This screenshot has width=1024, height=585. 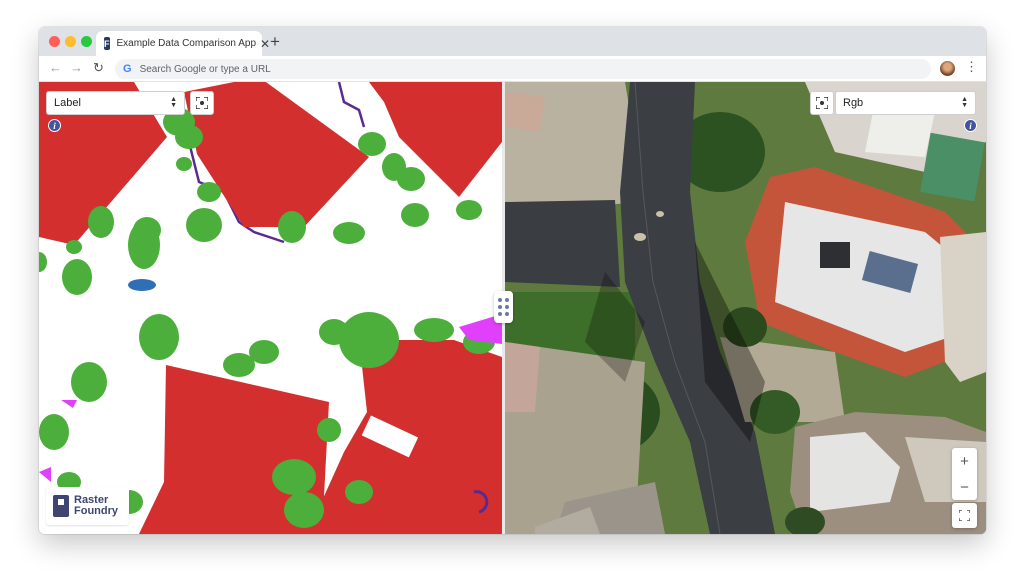 I want to click on reload-icon: ↻, so click(x=98, y=68).